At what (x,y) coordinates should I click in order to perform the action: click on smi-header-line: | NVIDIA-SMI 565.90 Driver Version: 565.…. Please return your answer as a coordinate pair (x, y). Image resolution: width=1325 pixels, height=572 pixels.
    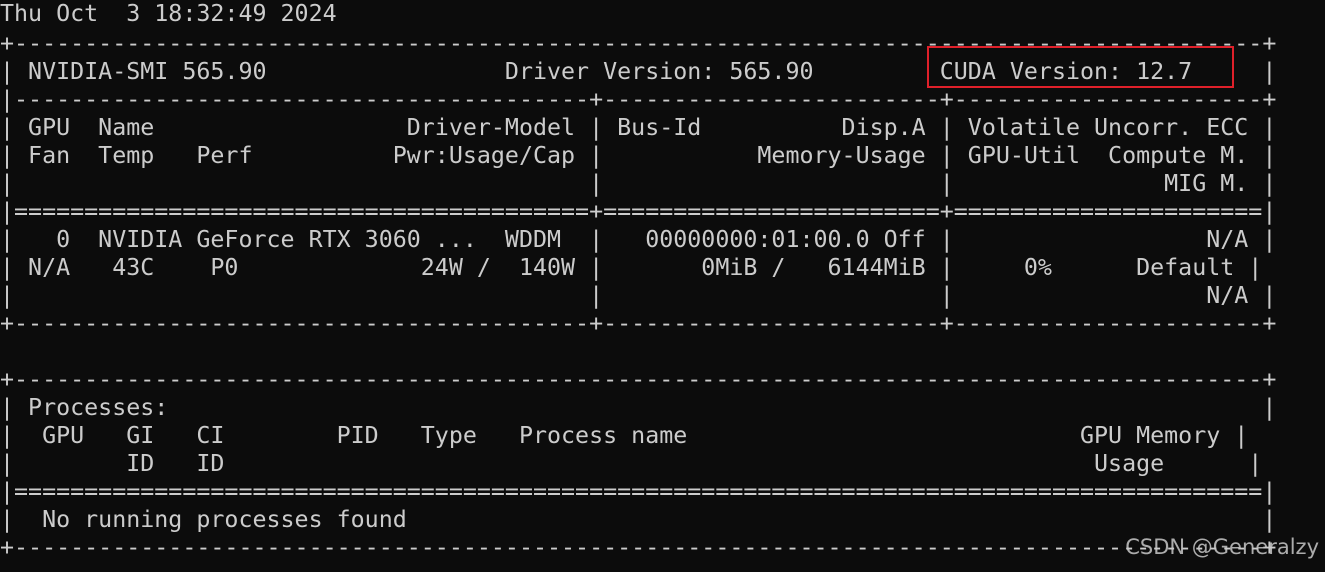
    Looking at the image, I should click on (638, 71).